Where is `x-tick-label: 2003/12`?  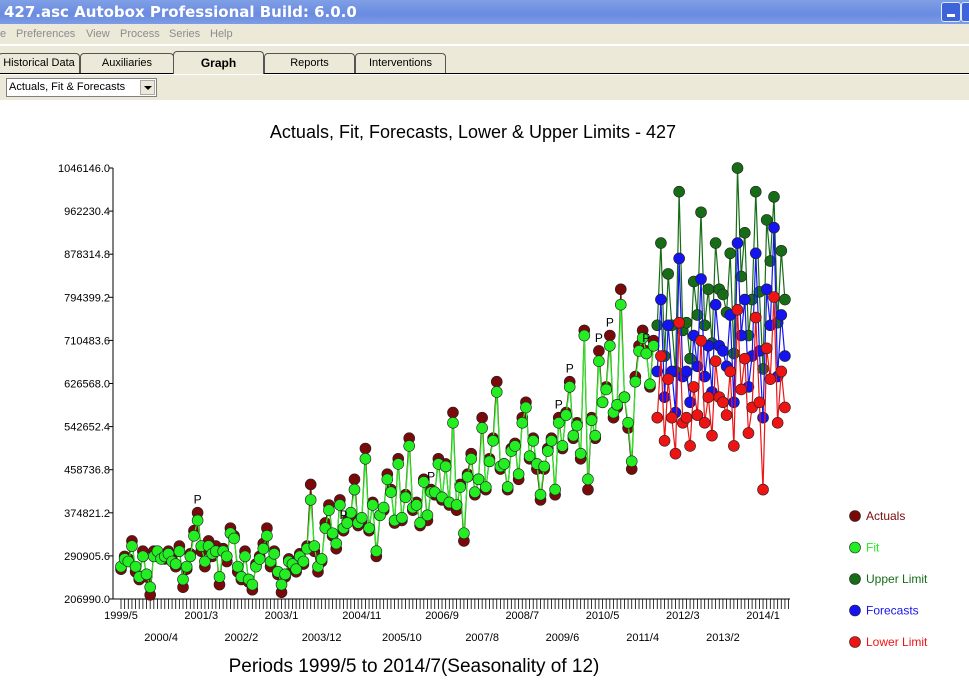 x-tick-label: 2003/12 is located at coordinates (322, 638).